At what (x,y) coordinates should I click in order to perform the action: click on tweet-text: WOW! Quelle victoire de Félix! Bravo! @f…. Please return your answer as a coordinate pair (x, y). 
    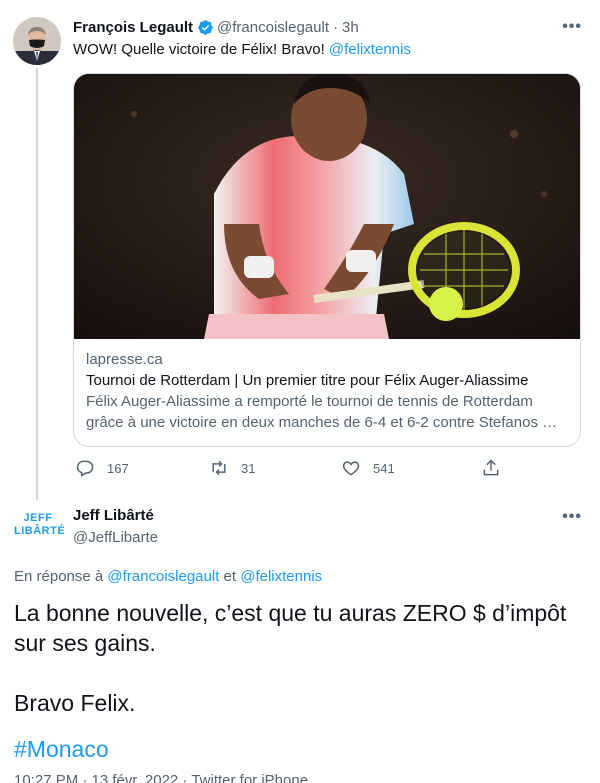
    Looking at the image, I should click on (242, 50).